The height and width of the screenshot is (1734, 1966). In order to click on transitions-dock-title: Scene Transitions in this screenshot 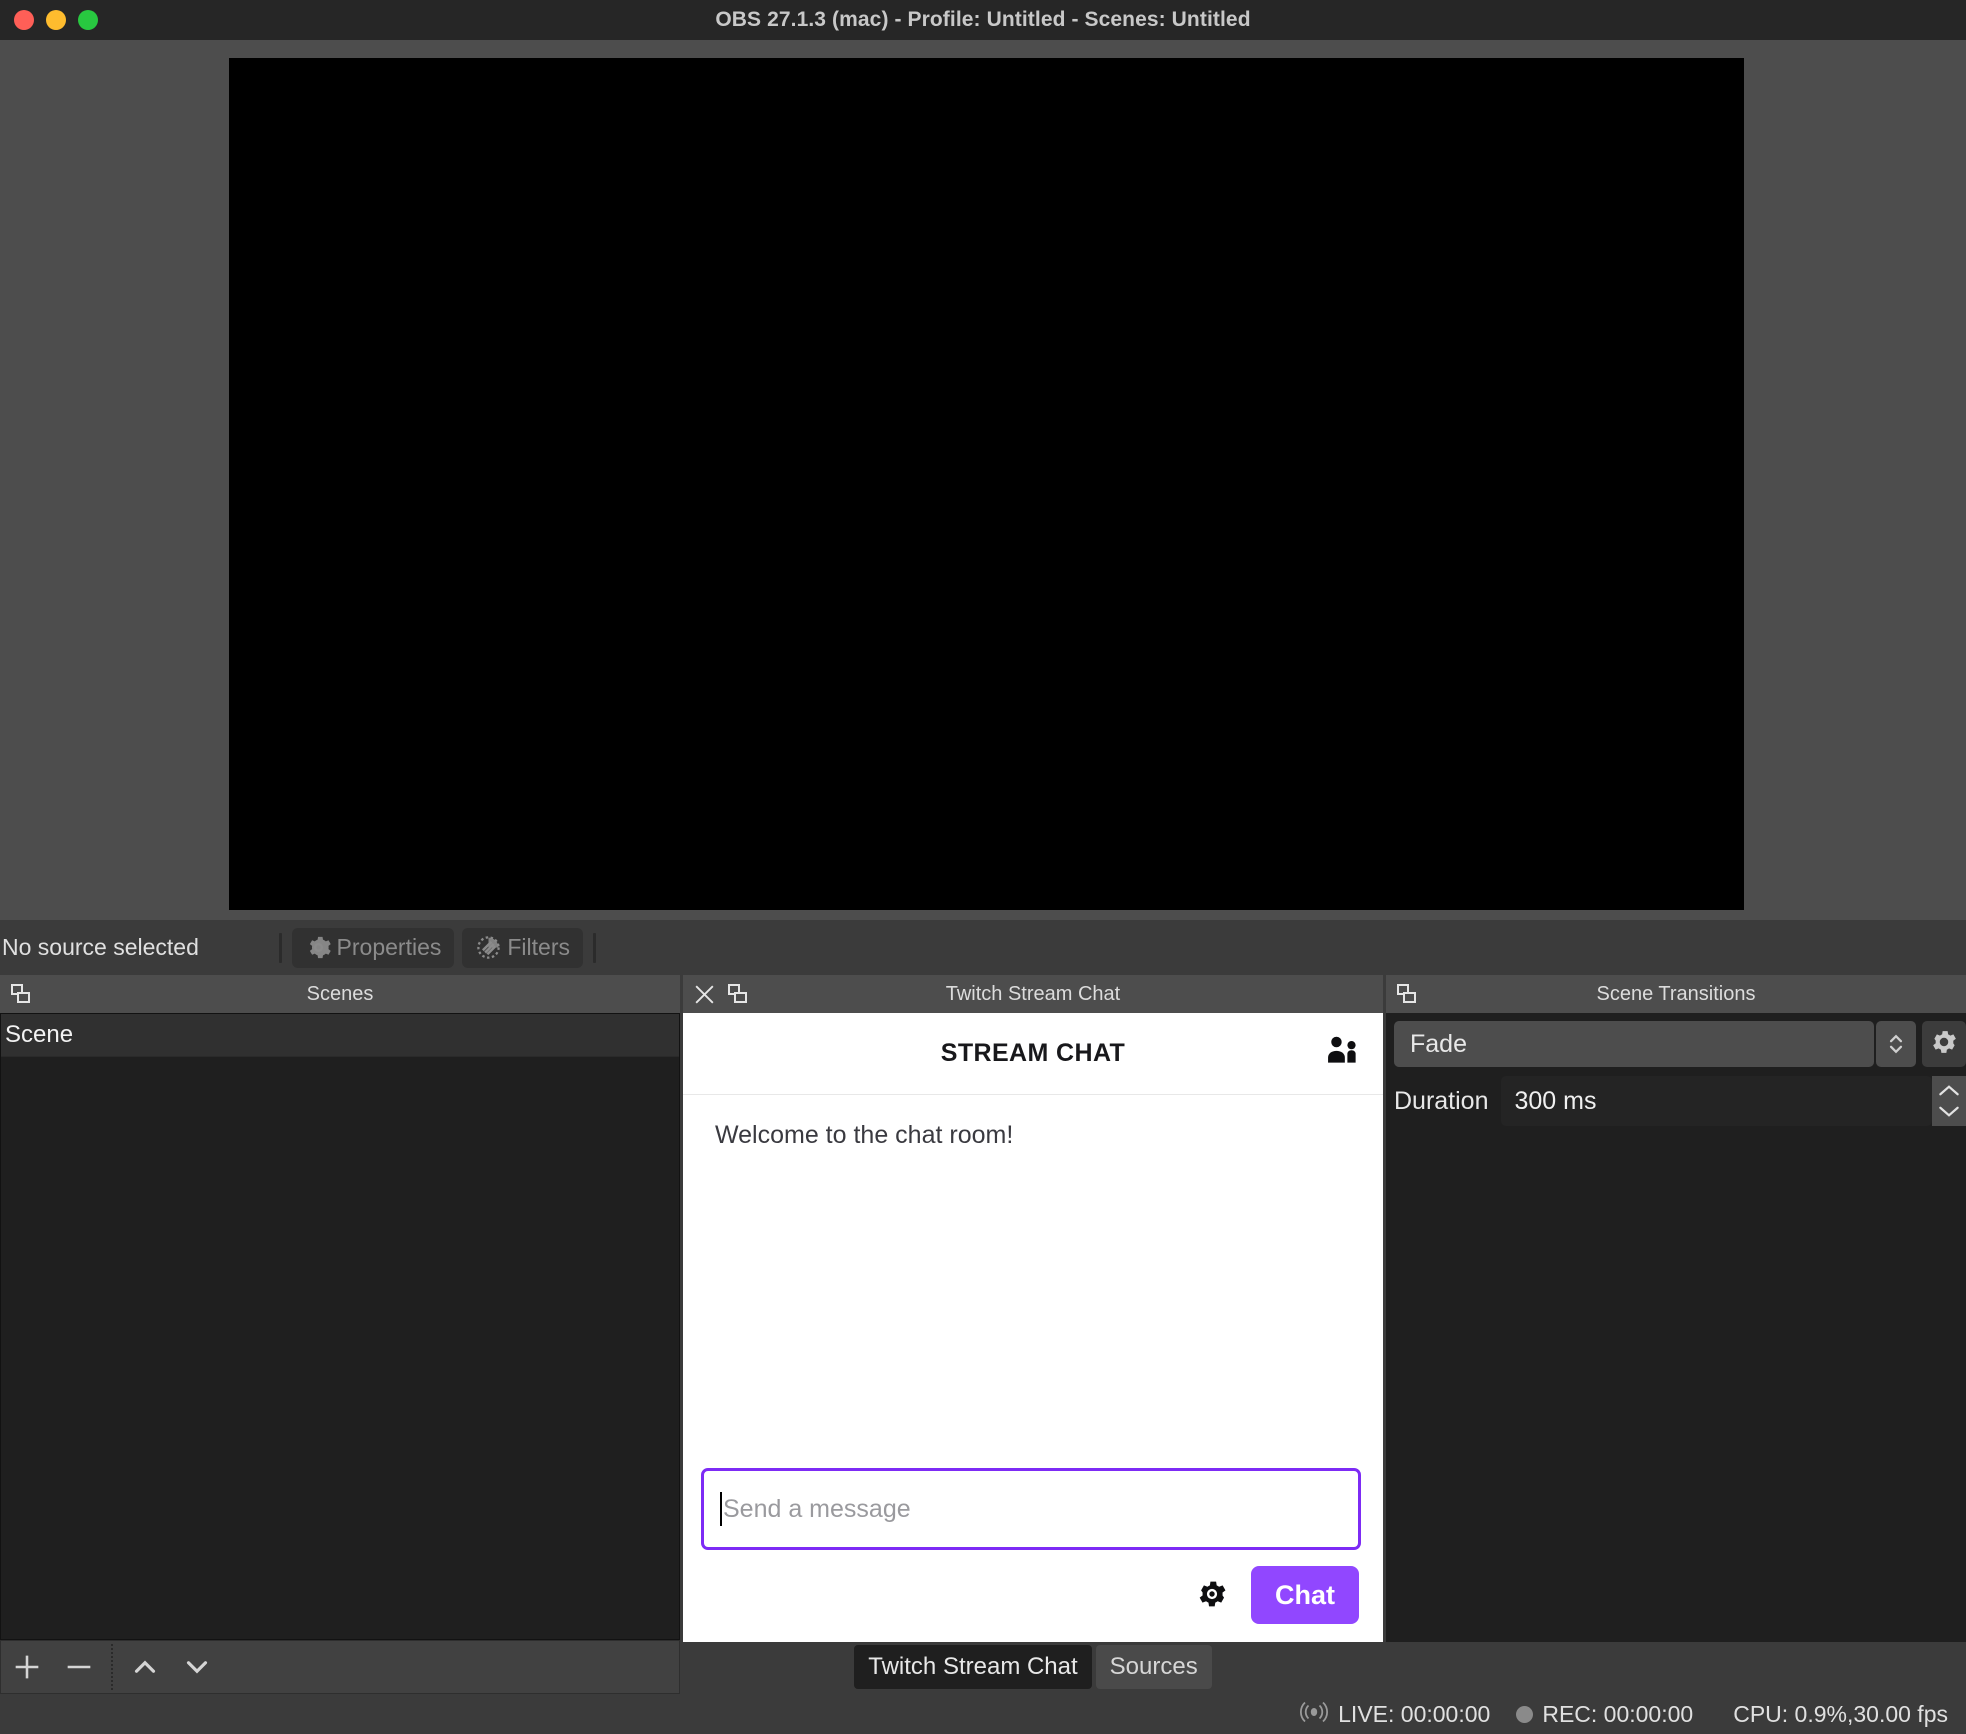, I will do `click(1676, 993)`.